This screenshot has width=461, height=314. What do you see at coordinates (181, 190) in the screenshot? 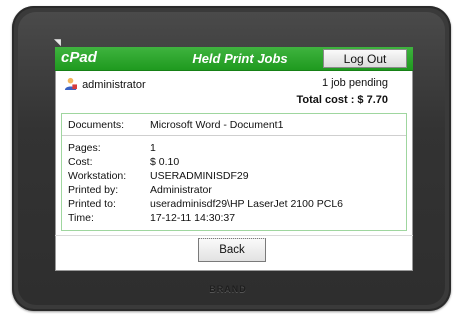
I see `printed-by-value: Administrator` at bounding box center [181, 190].